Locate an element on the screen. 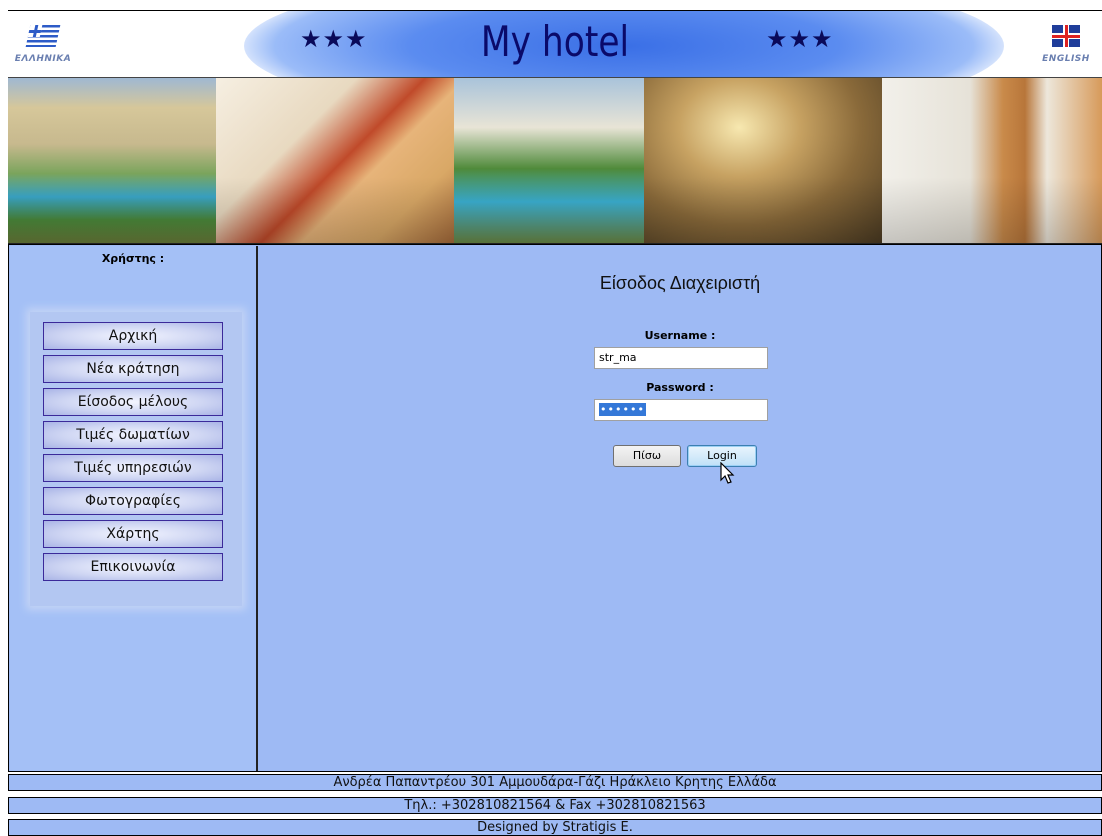 This screenshot has width=1102, height=836. username-label: Username : is located at coordinates (680, 335).